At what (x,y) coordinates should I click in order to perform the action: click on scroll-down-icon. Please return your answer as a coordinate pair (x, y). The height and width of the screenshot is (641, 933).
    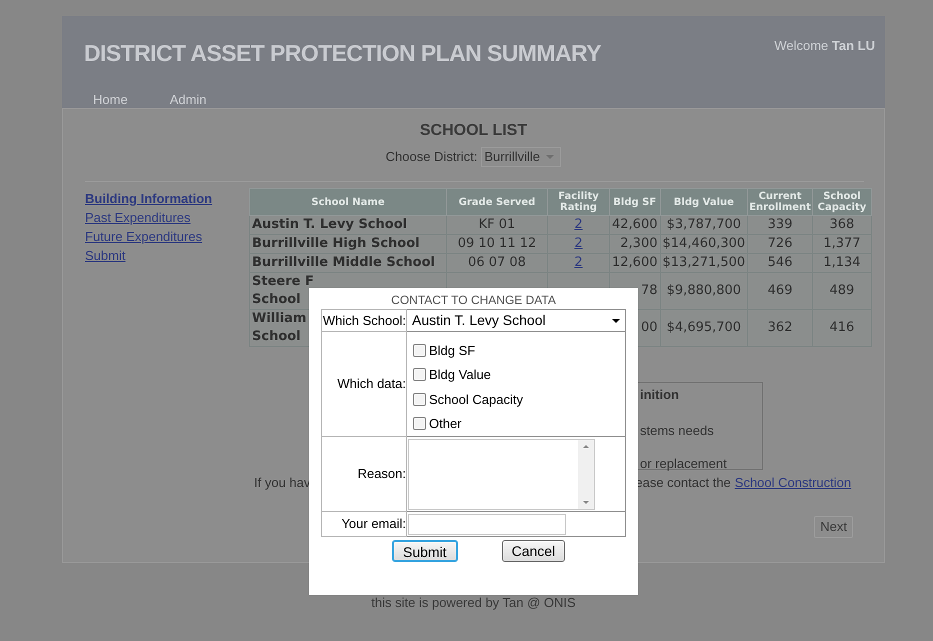
    Looking at the image, I should click on (586, 502).